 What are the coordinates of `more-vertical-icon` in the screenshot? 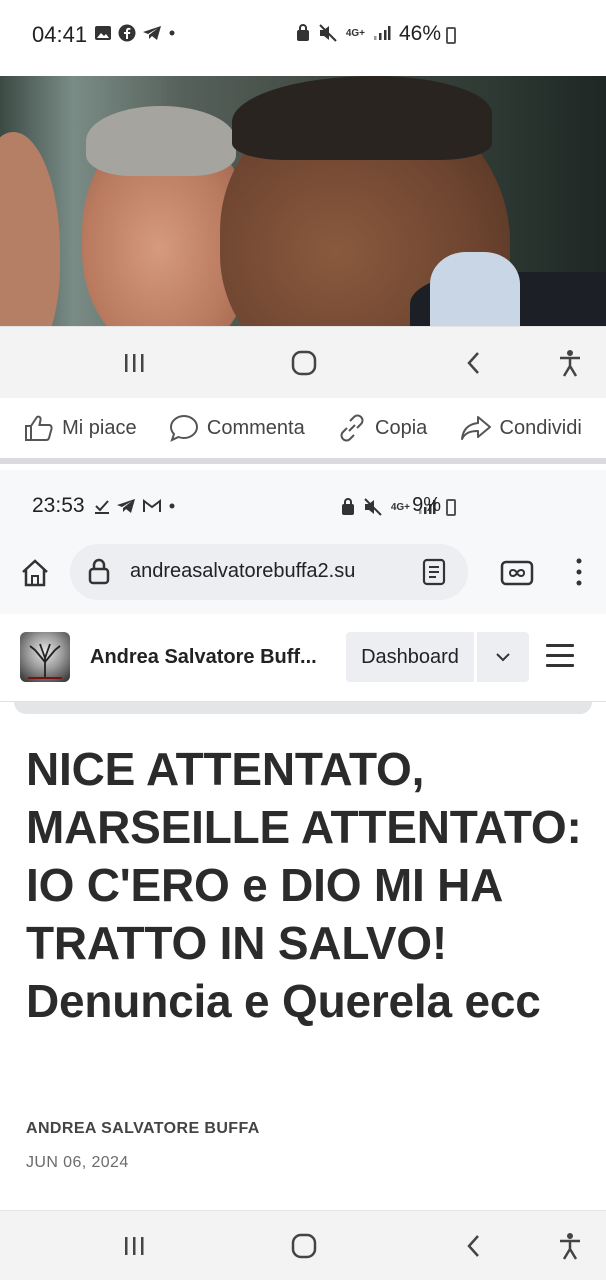 It's located at (579, 572).